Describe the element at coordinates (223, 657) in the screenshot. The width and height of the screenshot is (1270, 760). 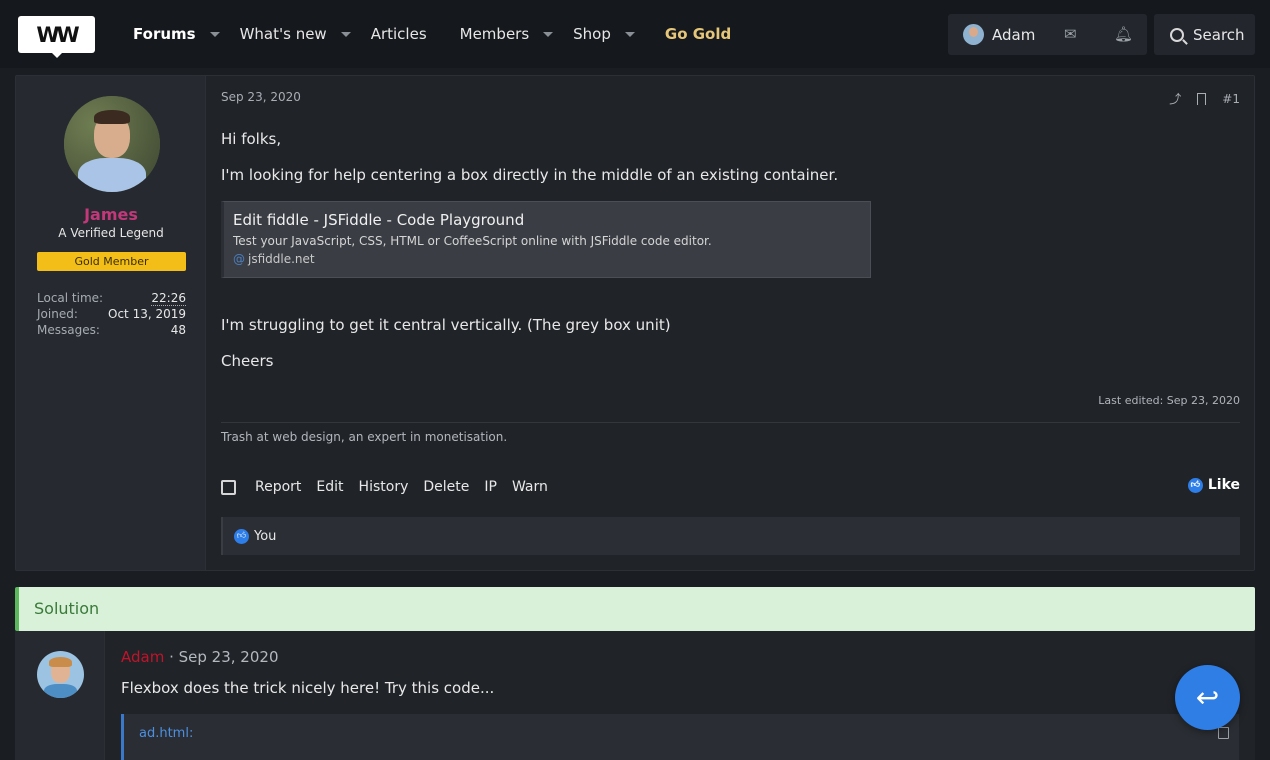
I see `solution-date: · Sep 23, 2020` at that location.